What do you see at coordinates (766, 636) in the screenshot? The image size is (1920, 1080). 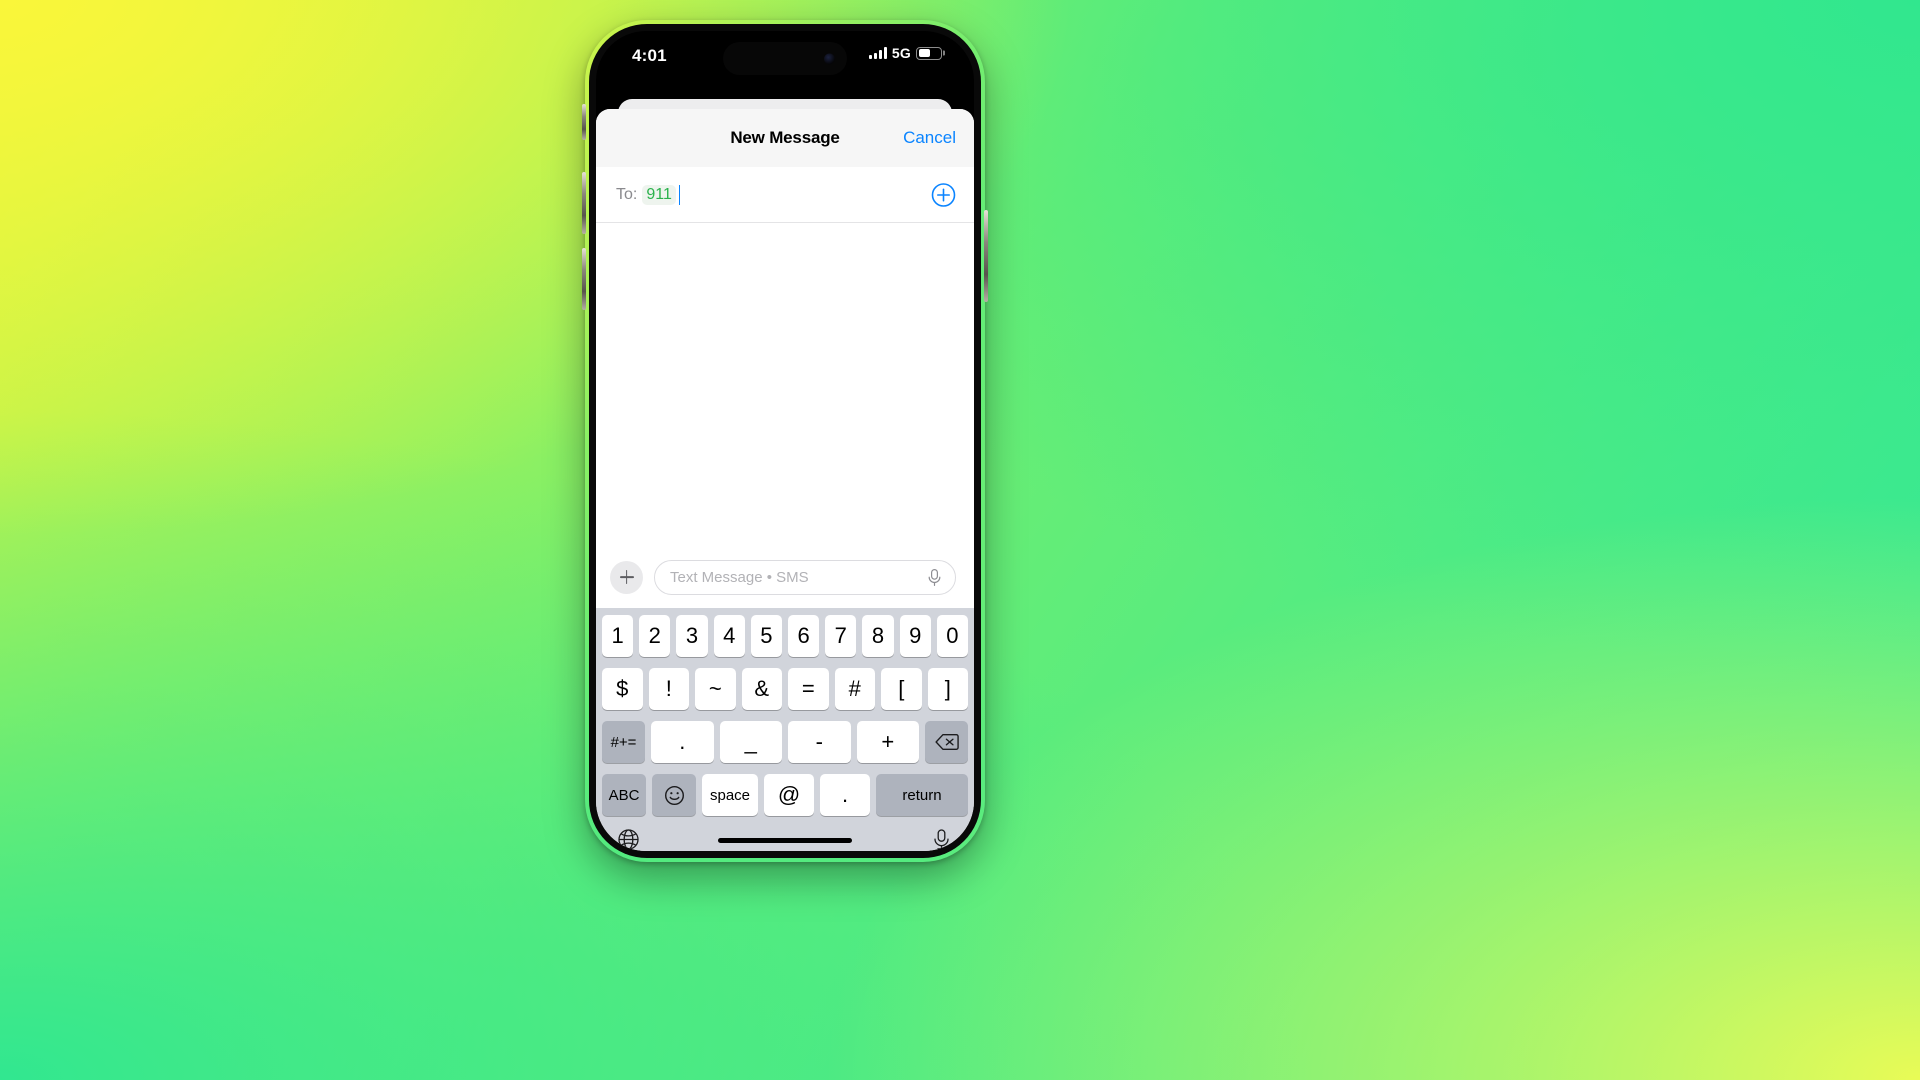 I see `key-5: 5` at bounding box center [766, 636].